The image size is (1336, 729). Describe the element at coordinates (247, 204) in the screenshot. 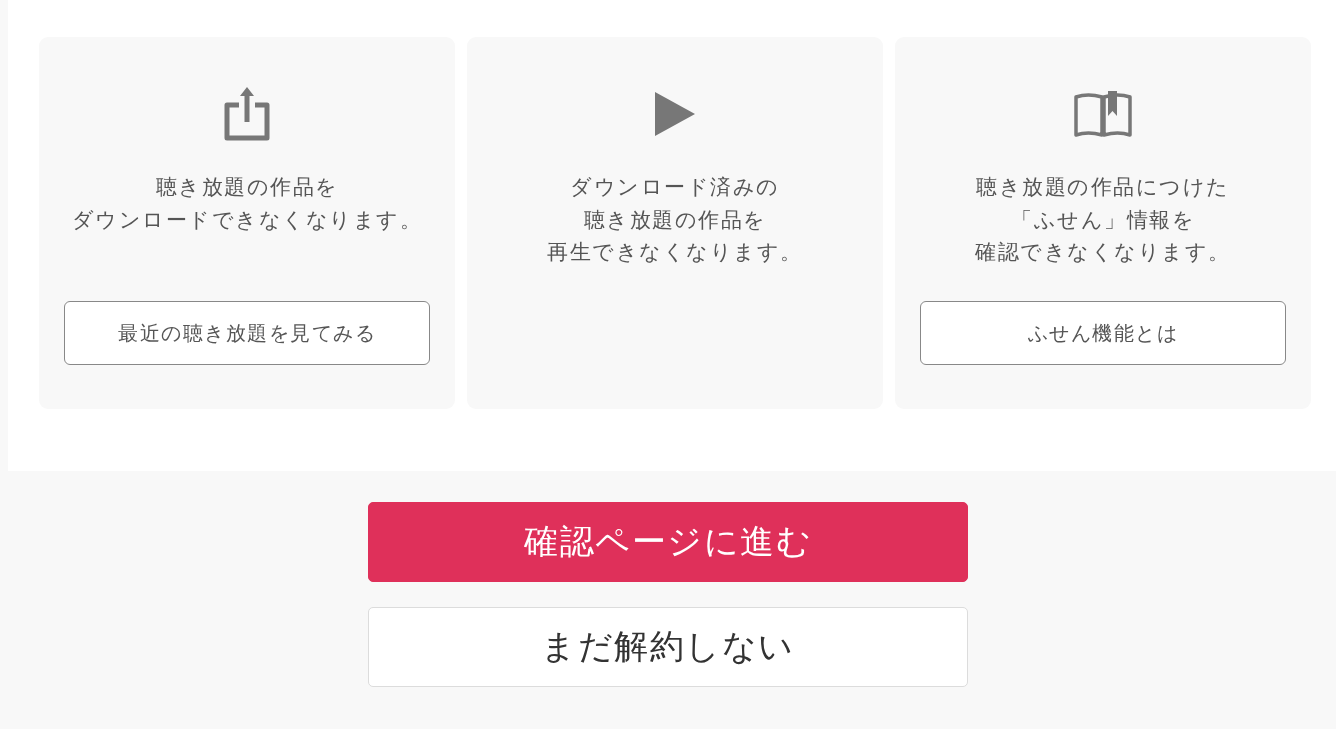

I see `card-message: 聴き放題の作品を ダウンロードできなくなります。` at that location.